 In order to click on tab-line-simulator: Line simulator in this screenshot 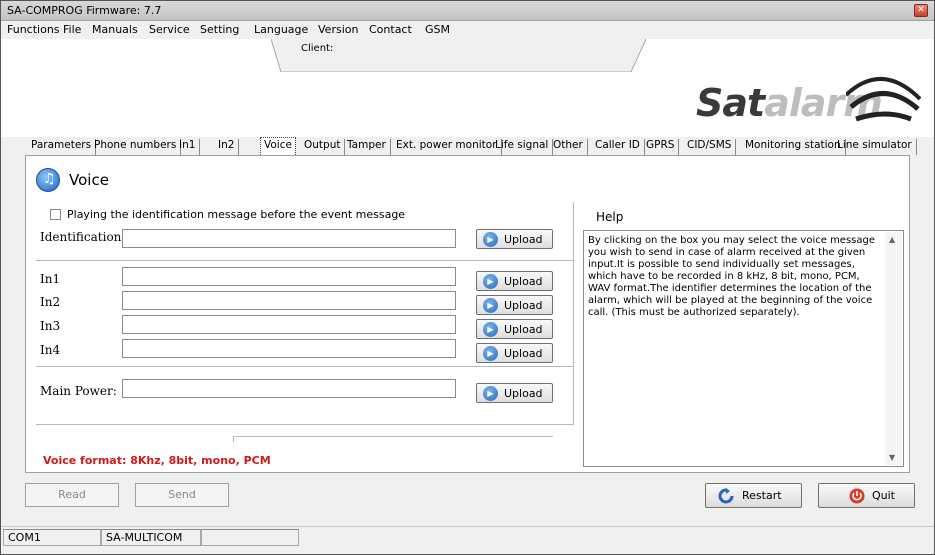, I will do `click(877, 147)`.